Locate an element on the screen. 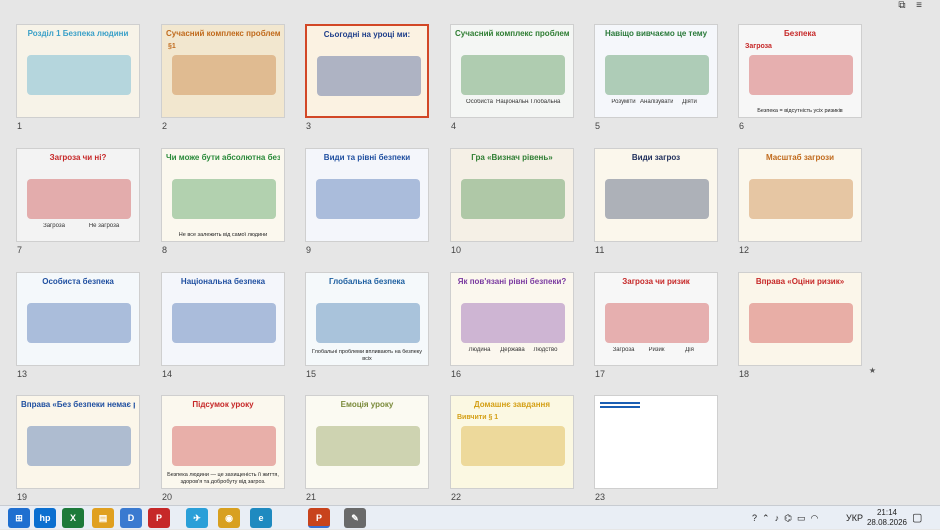  windows-start-icon: ⊞ is located at coordinates (19, 518).